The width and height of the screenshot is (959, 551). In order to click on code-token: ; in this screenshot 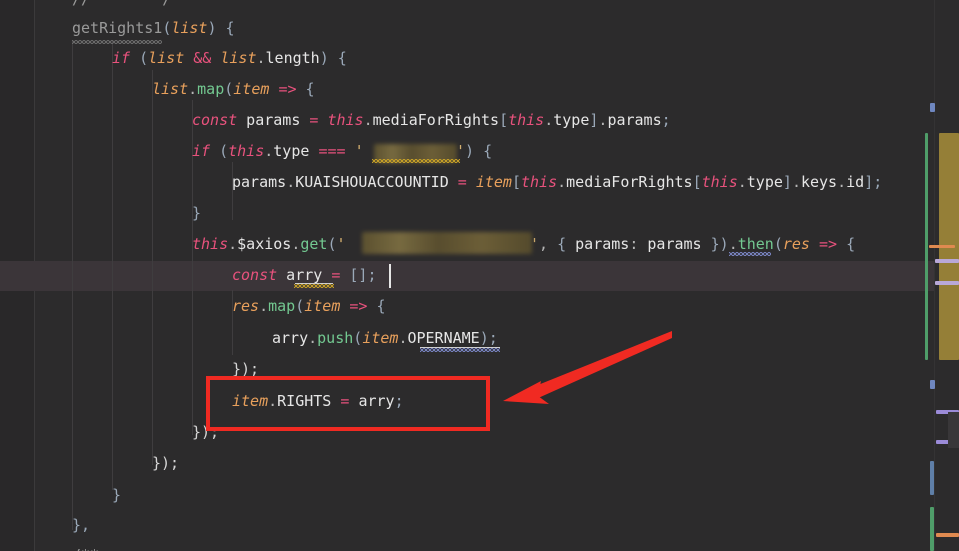, I will do `click(666, 120)`.